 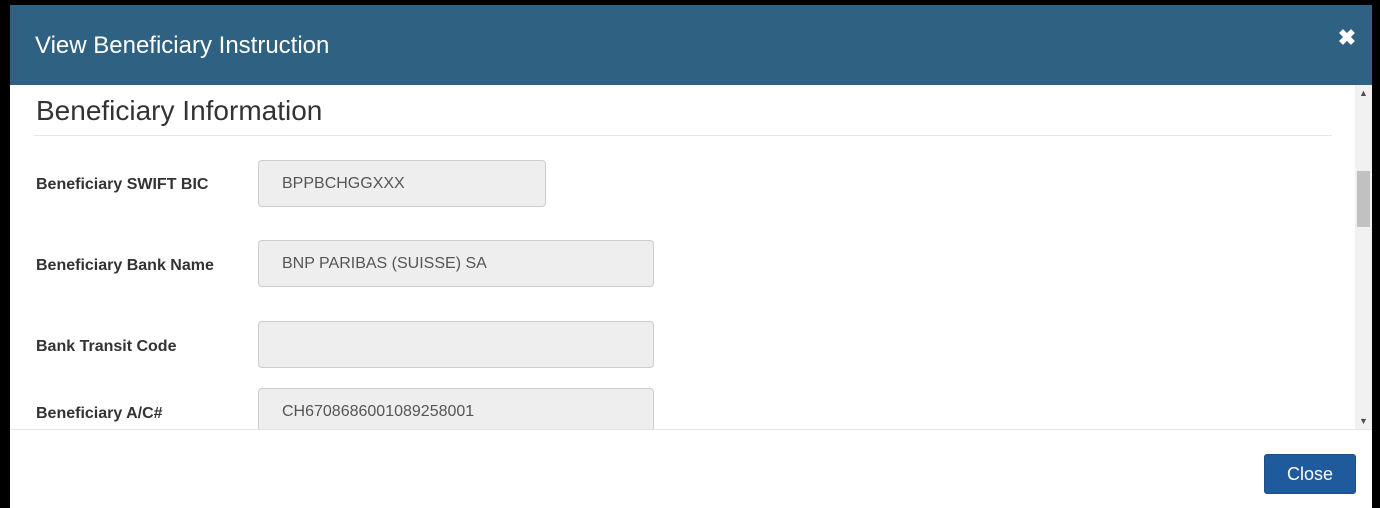 What do you see at coordinates (125, 265) in the screenshot?
I see `beneficiary-bank-name-label: Beneficiary Bank Name` at bounding box center [125, 265].